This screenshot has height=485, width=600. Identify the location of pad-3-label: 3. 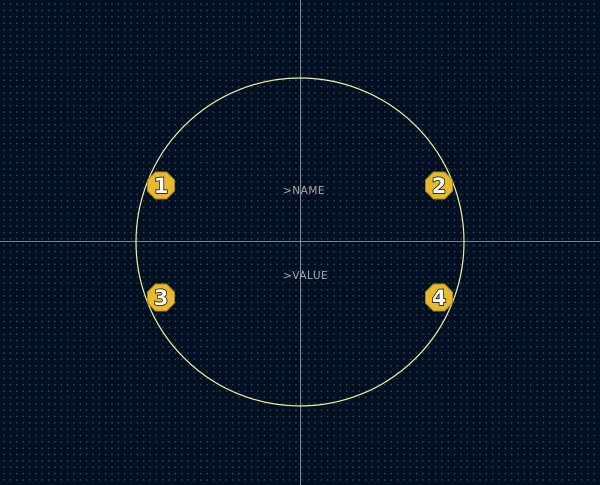
(161, 298).